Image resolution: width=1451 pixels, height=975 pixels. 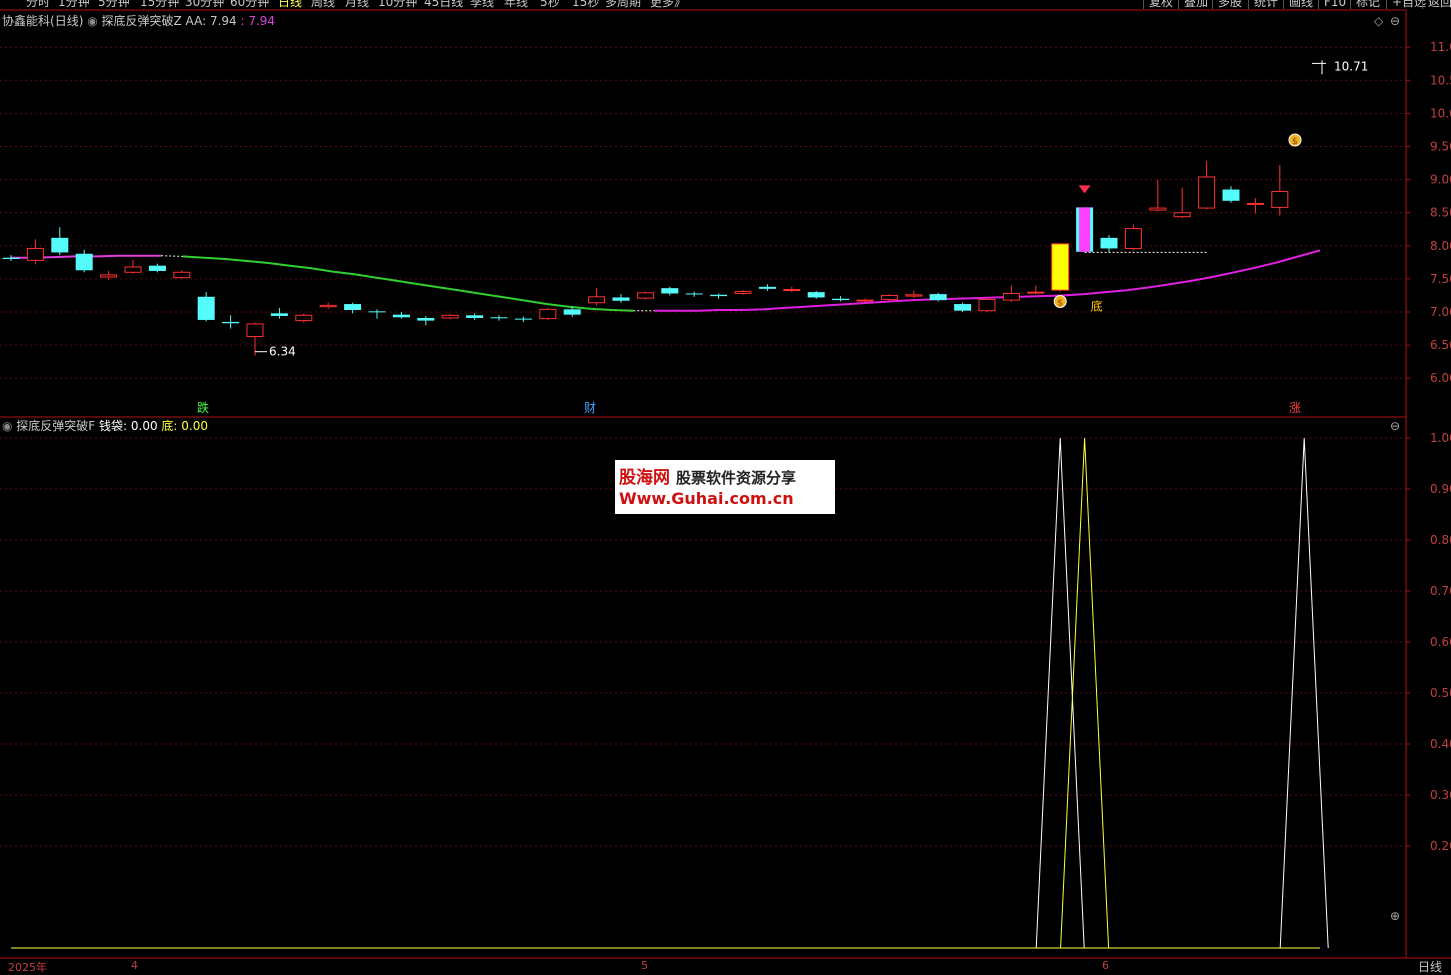 What do you see at coordinates (1084, 189) in the screenshot?
I see `diamond-icon` at bounding box center [1084, 189].